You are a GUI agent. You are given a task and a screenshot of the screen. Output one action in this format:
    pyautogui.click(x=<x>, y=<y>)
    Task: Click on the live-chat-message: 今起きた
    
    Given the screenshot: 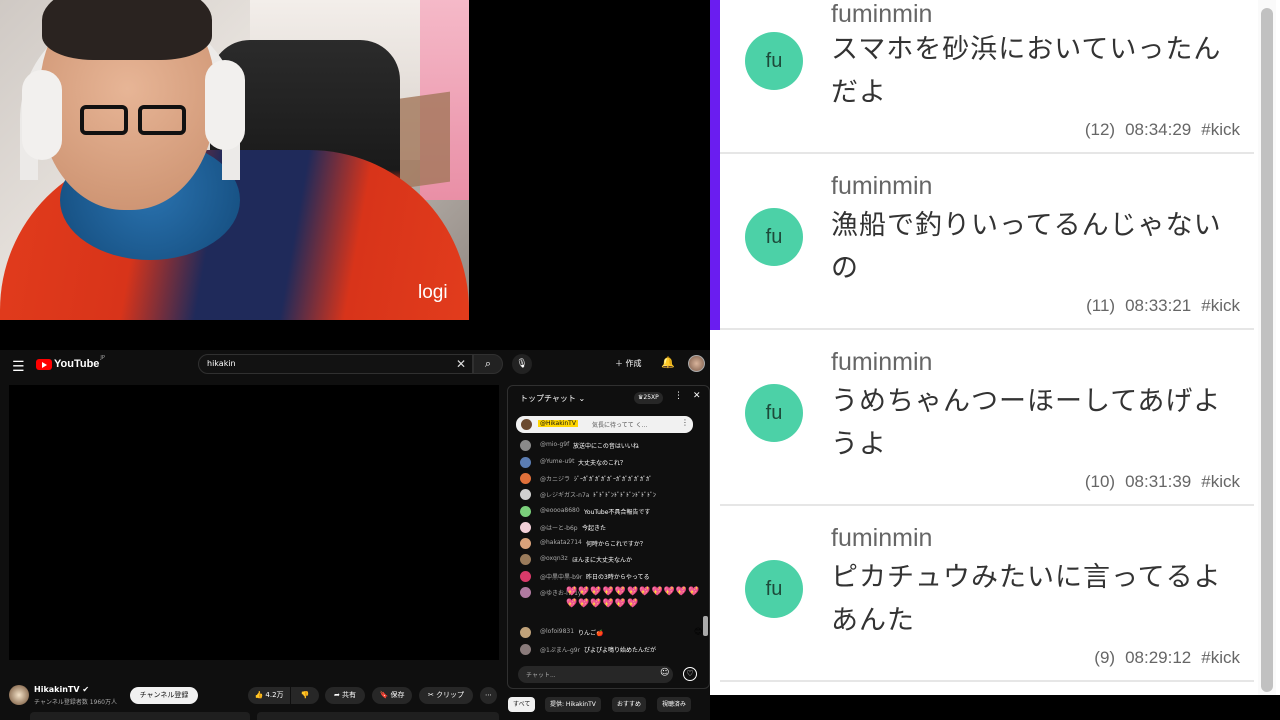 What is the action you would take?
    pyautogui.click(x=594, y=528)
    